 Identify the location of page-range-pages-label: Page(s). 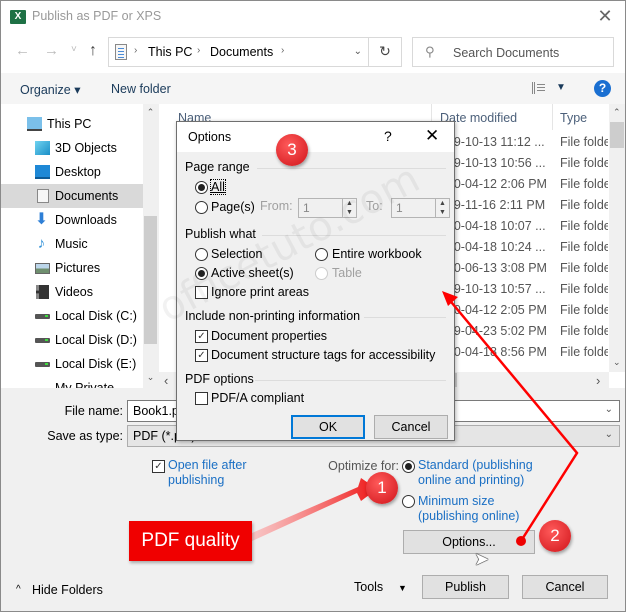
(233, 207).